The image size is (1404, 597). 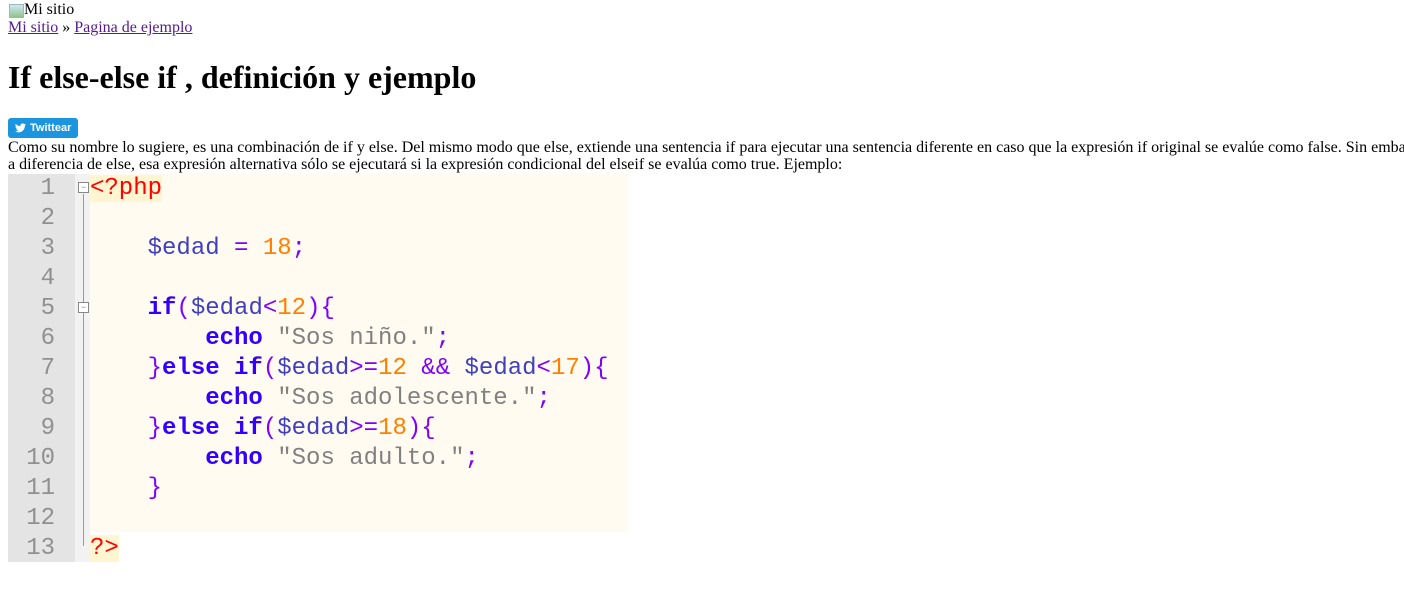 I want to click on code-token-str: "Sos adulto.", so click(x=371, y=458).